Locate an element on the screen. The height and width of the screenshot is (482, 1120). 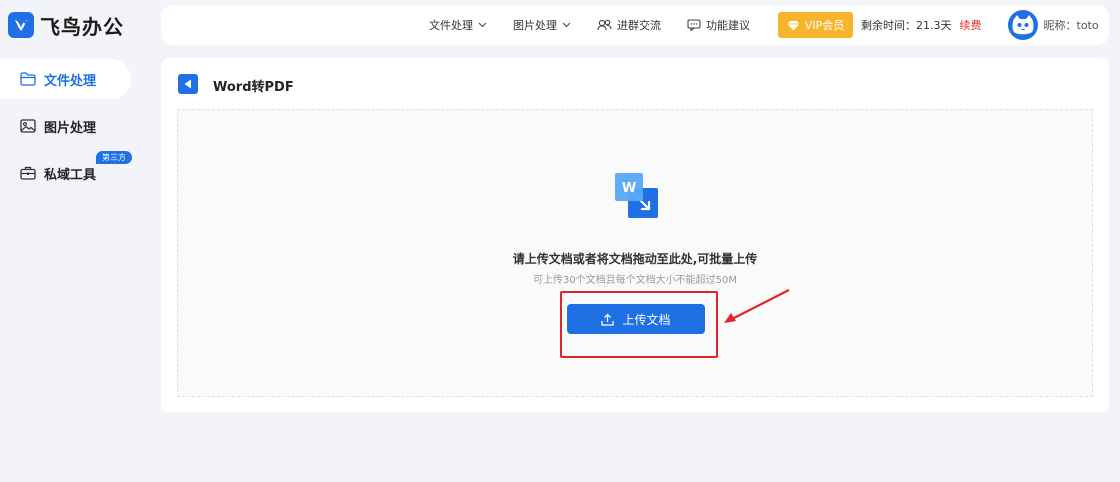
back-arrow-icon is located at coordinates (187, 84).